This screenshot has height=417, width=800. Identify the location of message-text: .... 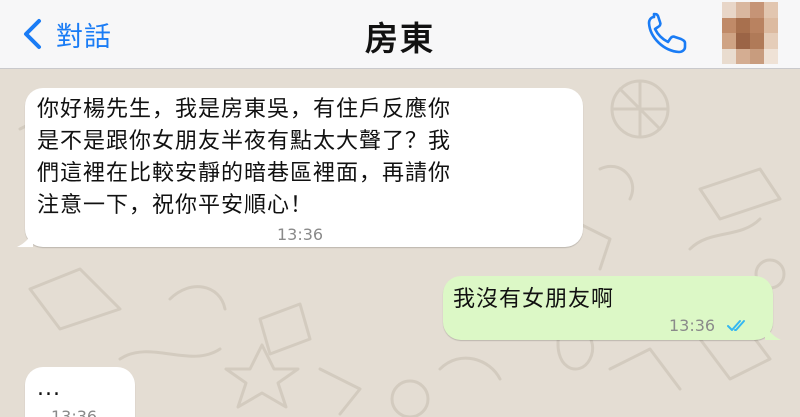
(49, 388).